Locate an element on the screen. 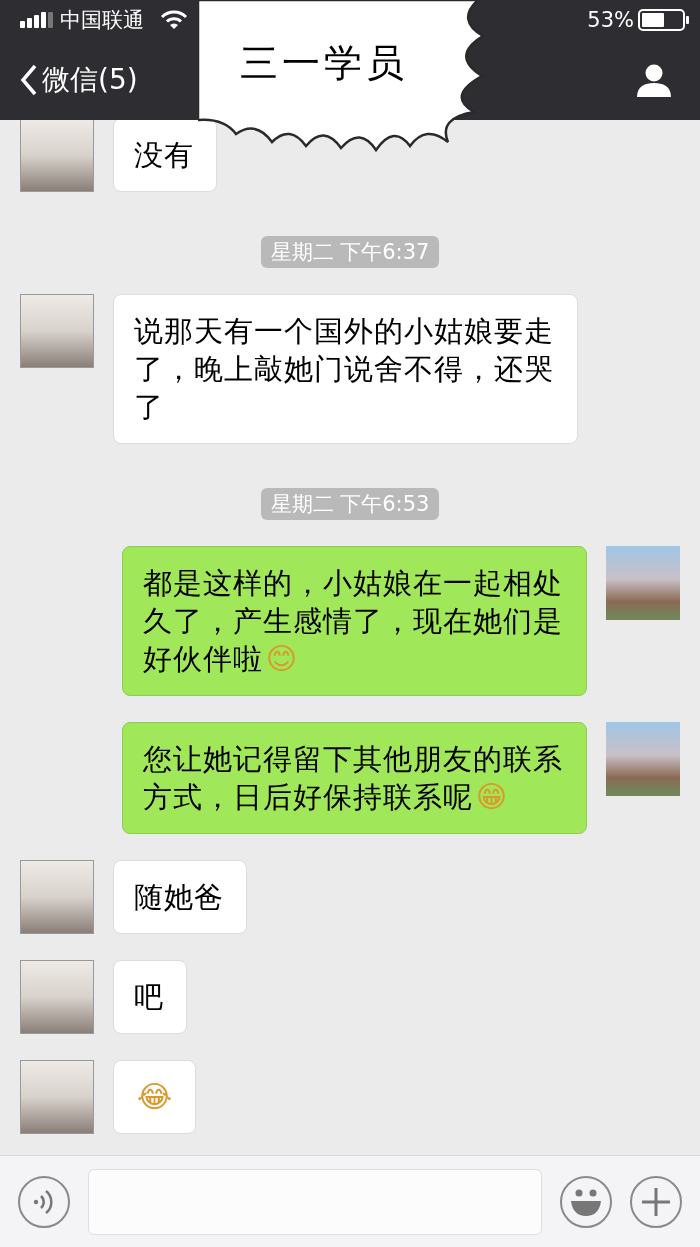 This screenshot has width=700, height=1247. signal-icon is located at coordinates (37, 20).